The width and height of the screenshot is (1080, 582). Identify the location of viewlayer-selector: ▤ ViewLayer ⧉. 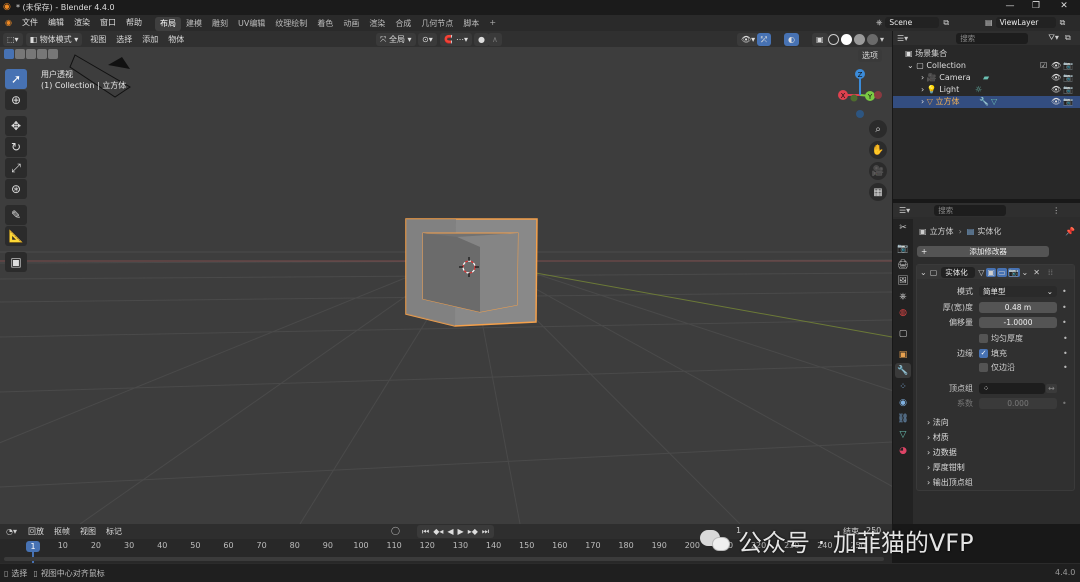
(1025, 22).